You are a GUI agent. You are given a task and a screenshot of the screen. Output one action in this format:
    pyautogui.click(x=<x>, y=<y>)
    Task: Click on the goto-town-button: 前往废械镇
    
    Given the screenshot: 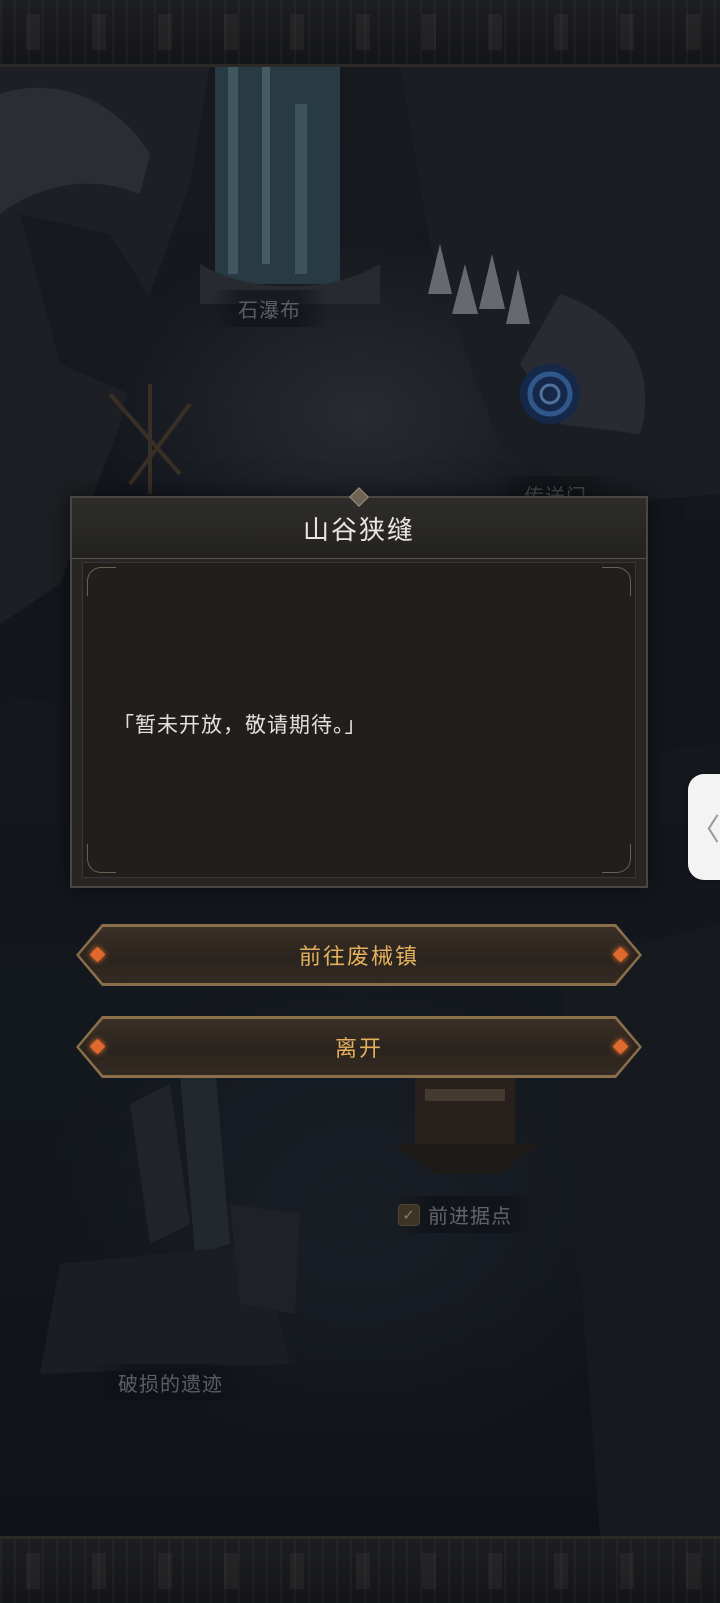 What is the action you would take?
    pyautogui.click(x=359, y=955)
    